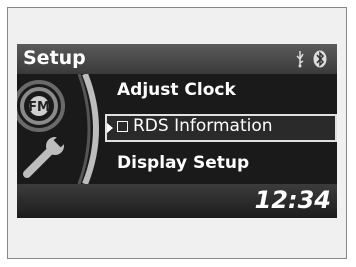  I want to click on menu-item-label: Display Setup, so click(183, 163).